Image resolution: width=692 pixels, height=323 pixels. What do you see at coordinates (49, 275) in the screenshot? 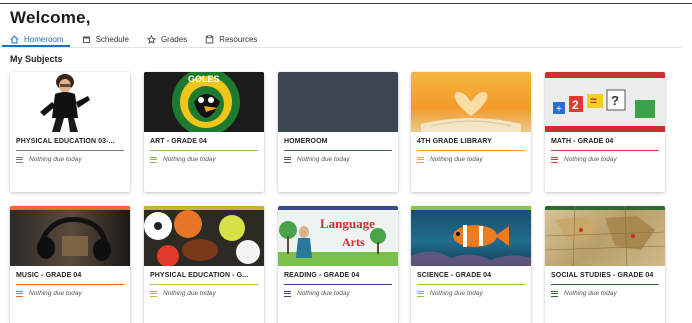
I see `subject-title: MUSIC - GRADE 04` at bounding box center [49, 275].